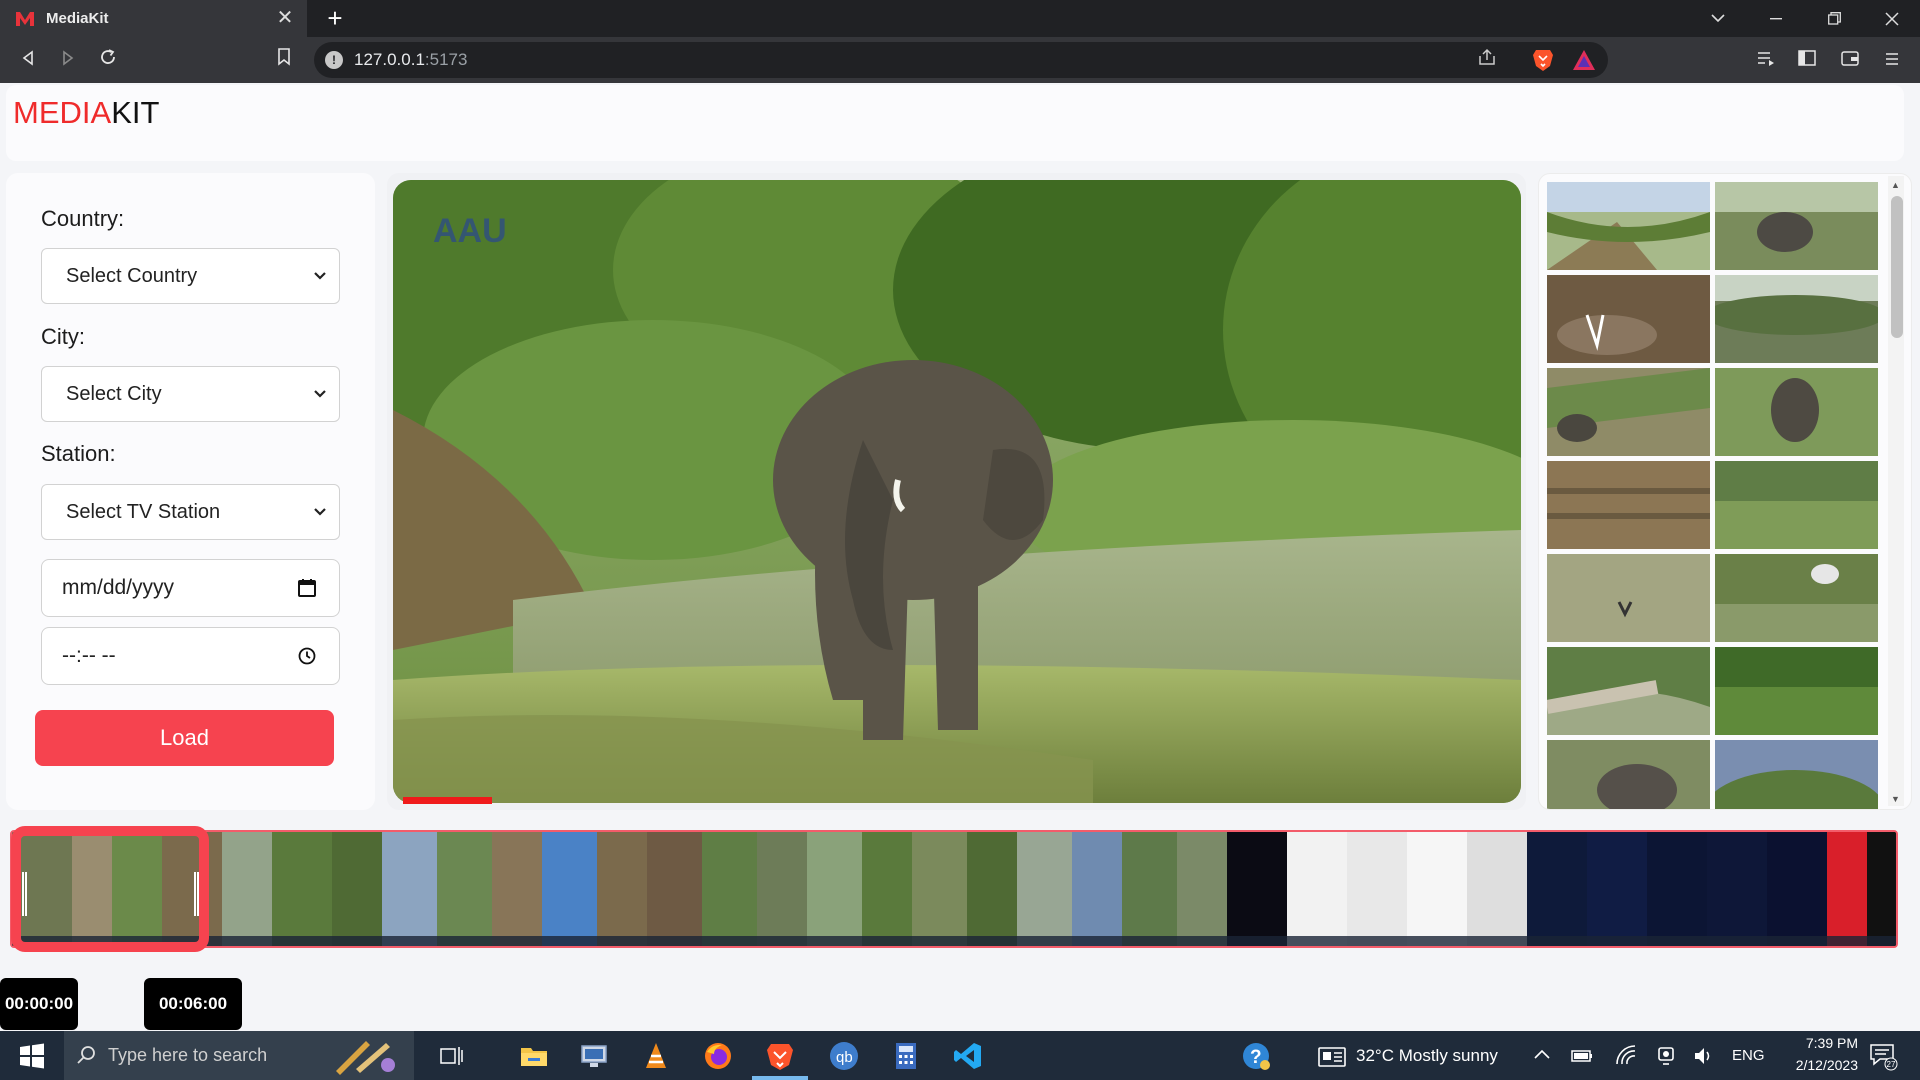 This screenshot has width=1920, height=1080. Describe the element at coordinates (1766, 60) in the screenshot. I see `playlist-icon` at that location.